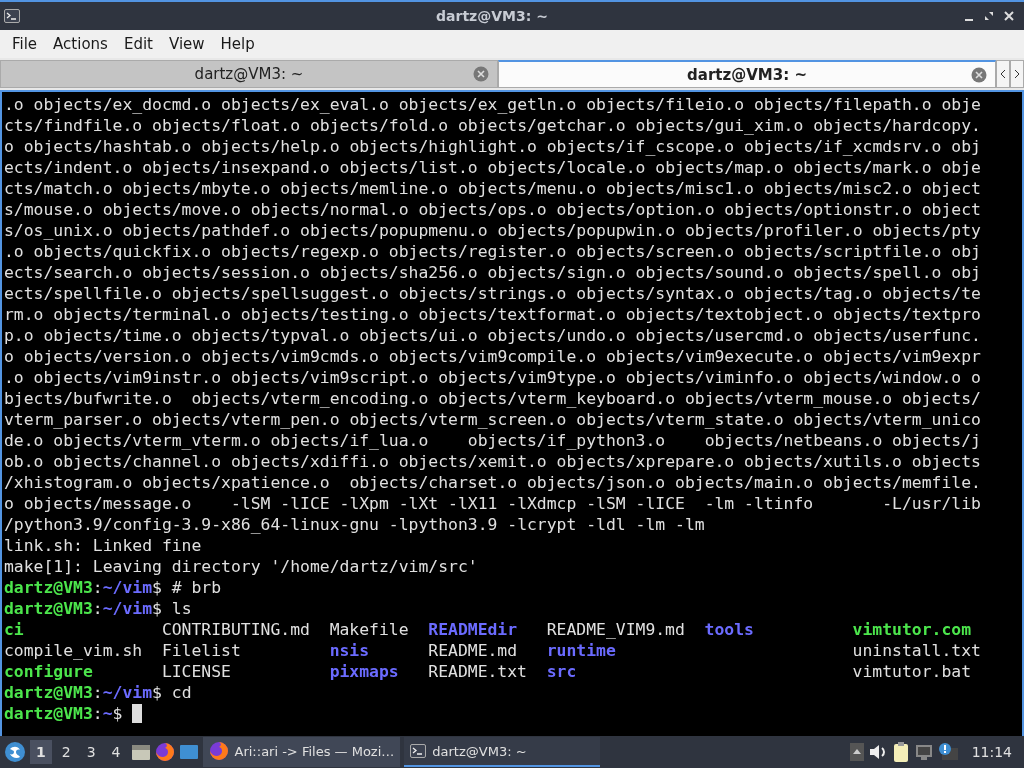  Describe the element at coordinates (492, 209) in the screenshot. I see `terminal-text: s/mouse.o objects/move.o objects/normal.o objects/ops.o objects/option.o objects/optionstr.o object` at that location.